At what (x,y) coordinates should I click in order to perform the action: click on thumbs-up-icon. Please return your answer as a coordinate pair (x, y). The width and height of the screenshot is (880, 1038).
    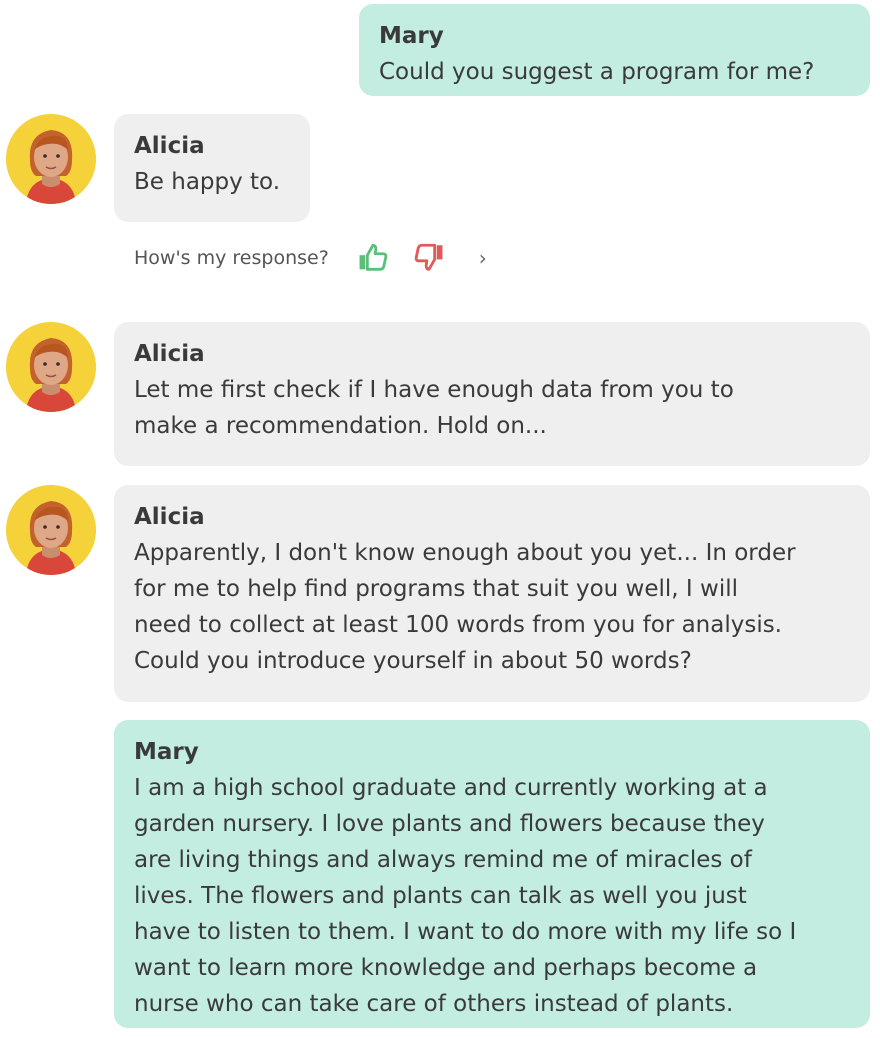
    Looking at the image, I should click on (373, 257).